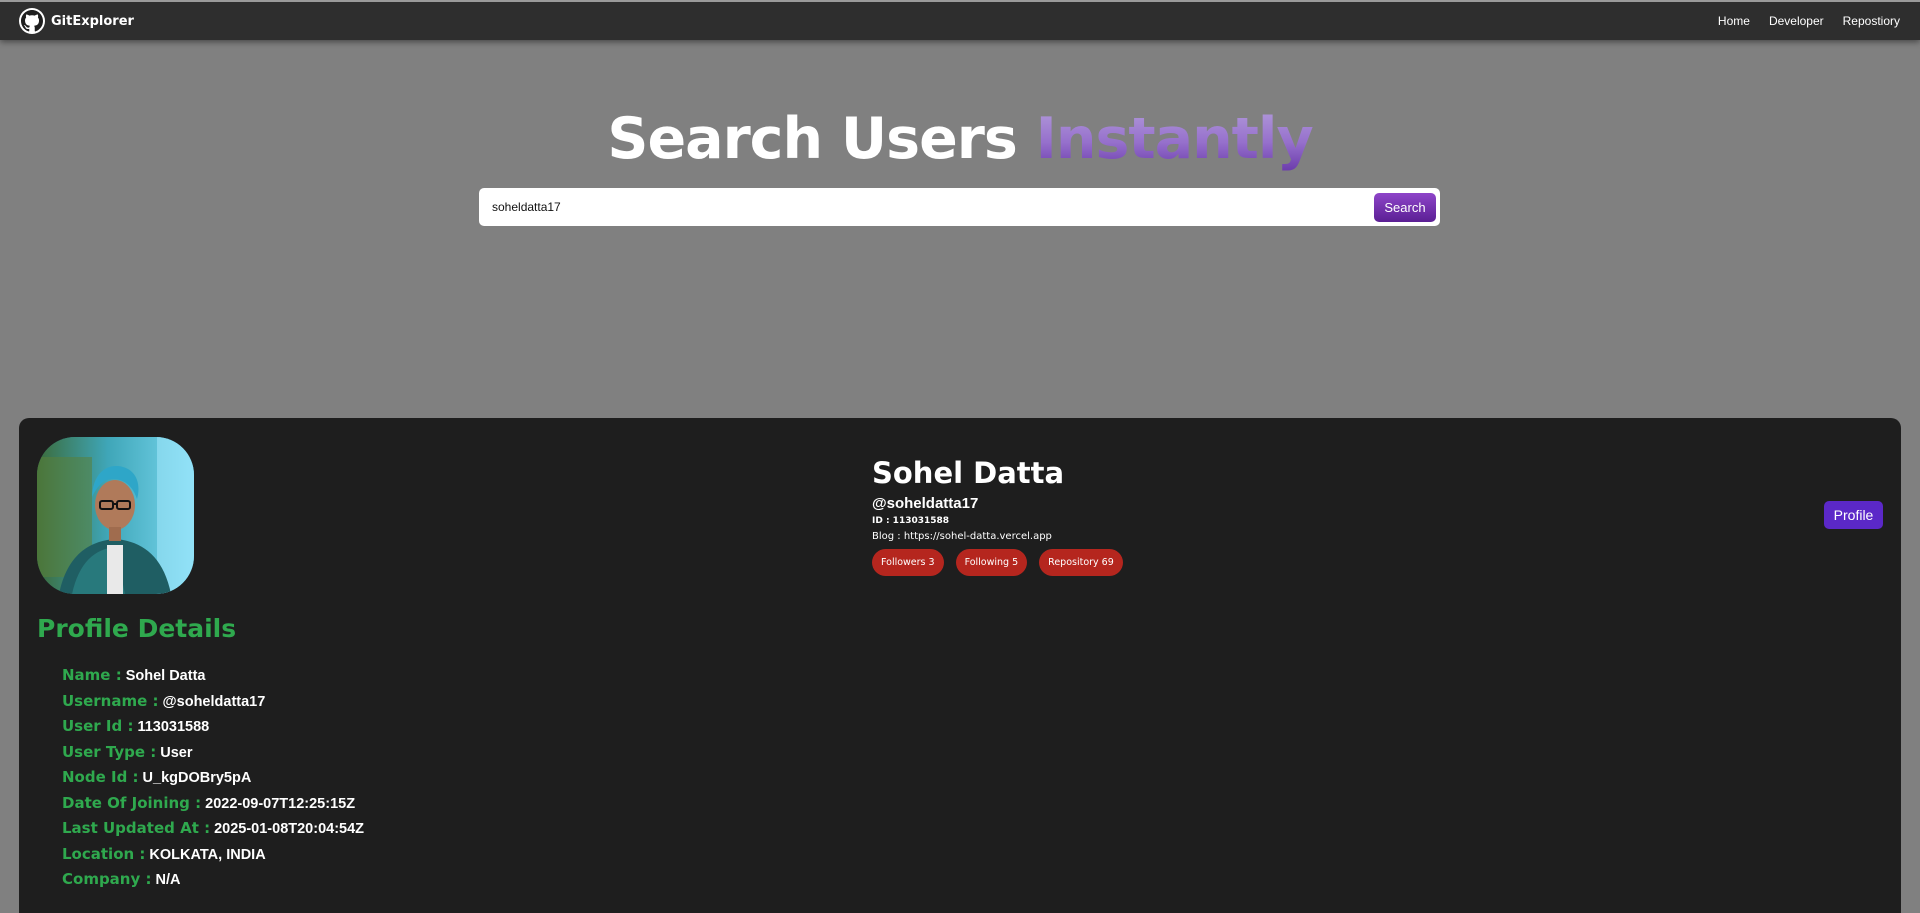  What do you see at coordinates (1796, 21) in the screenshot?
I see `nav-developer-link: Developer` at bounding box center [1796, 21].